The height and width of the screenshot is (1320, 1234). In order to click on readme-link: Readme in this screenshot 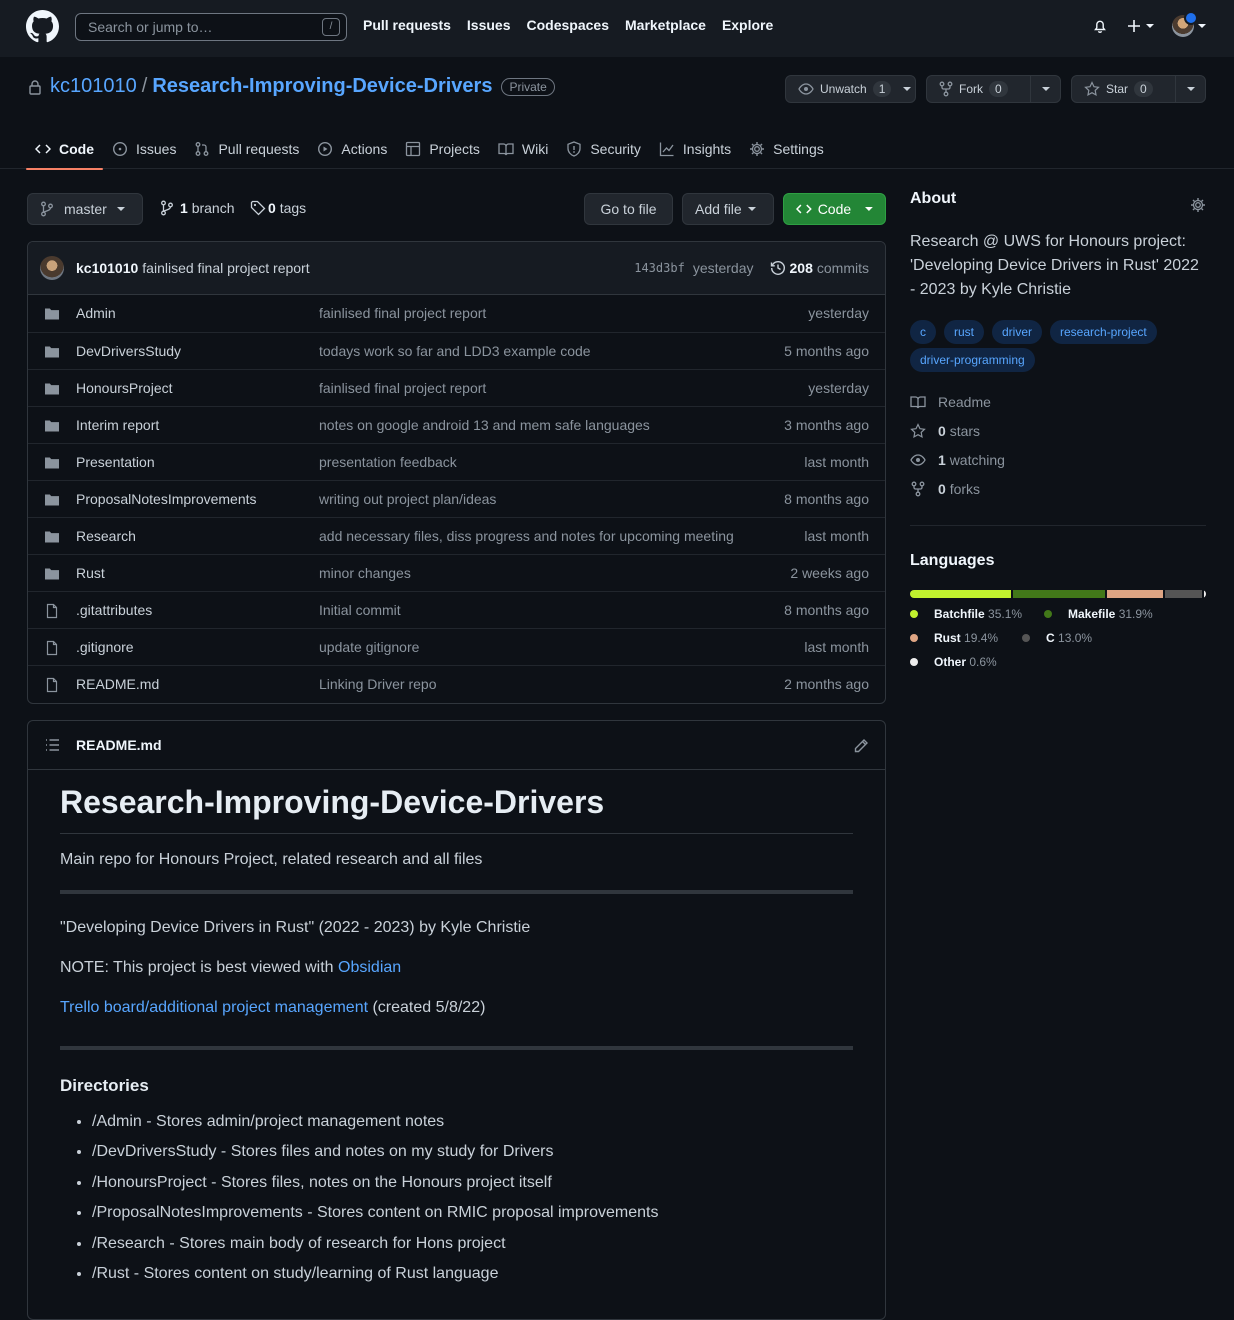, I will do `click(950, 402)`.